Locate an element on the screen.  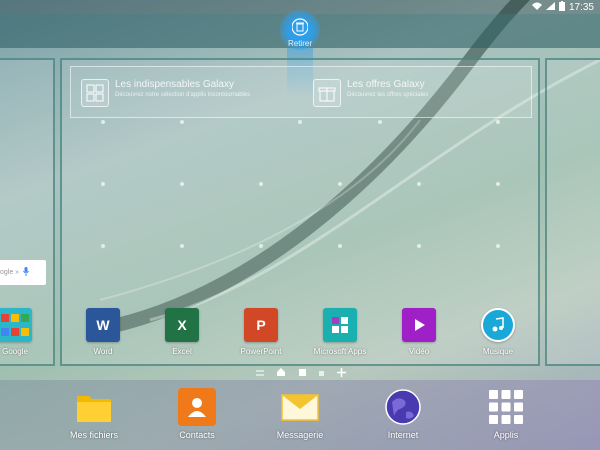
widget-title: Les offres Galaxy is located at coordinates (386, 84).